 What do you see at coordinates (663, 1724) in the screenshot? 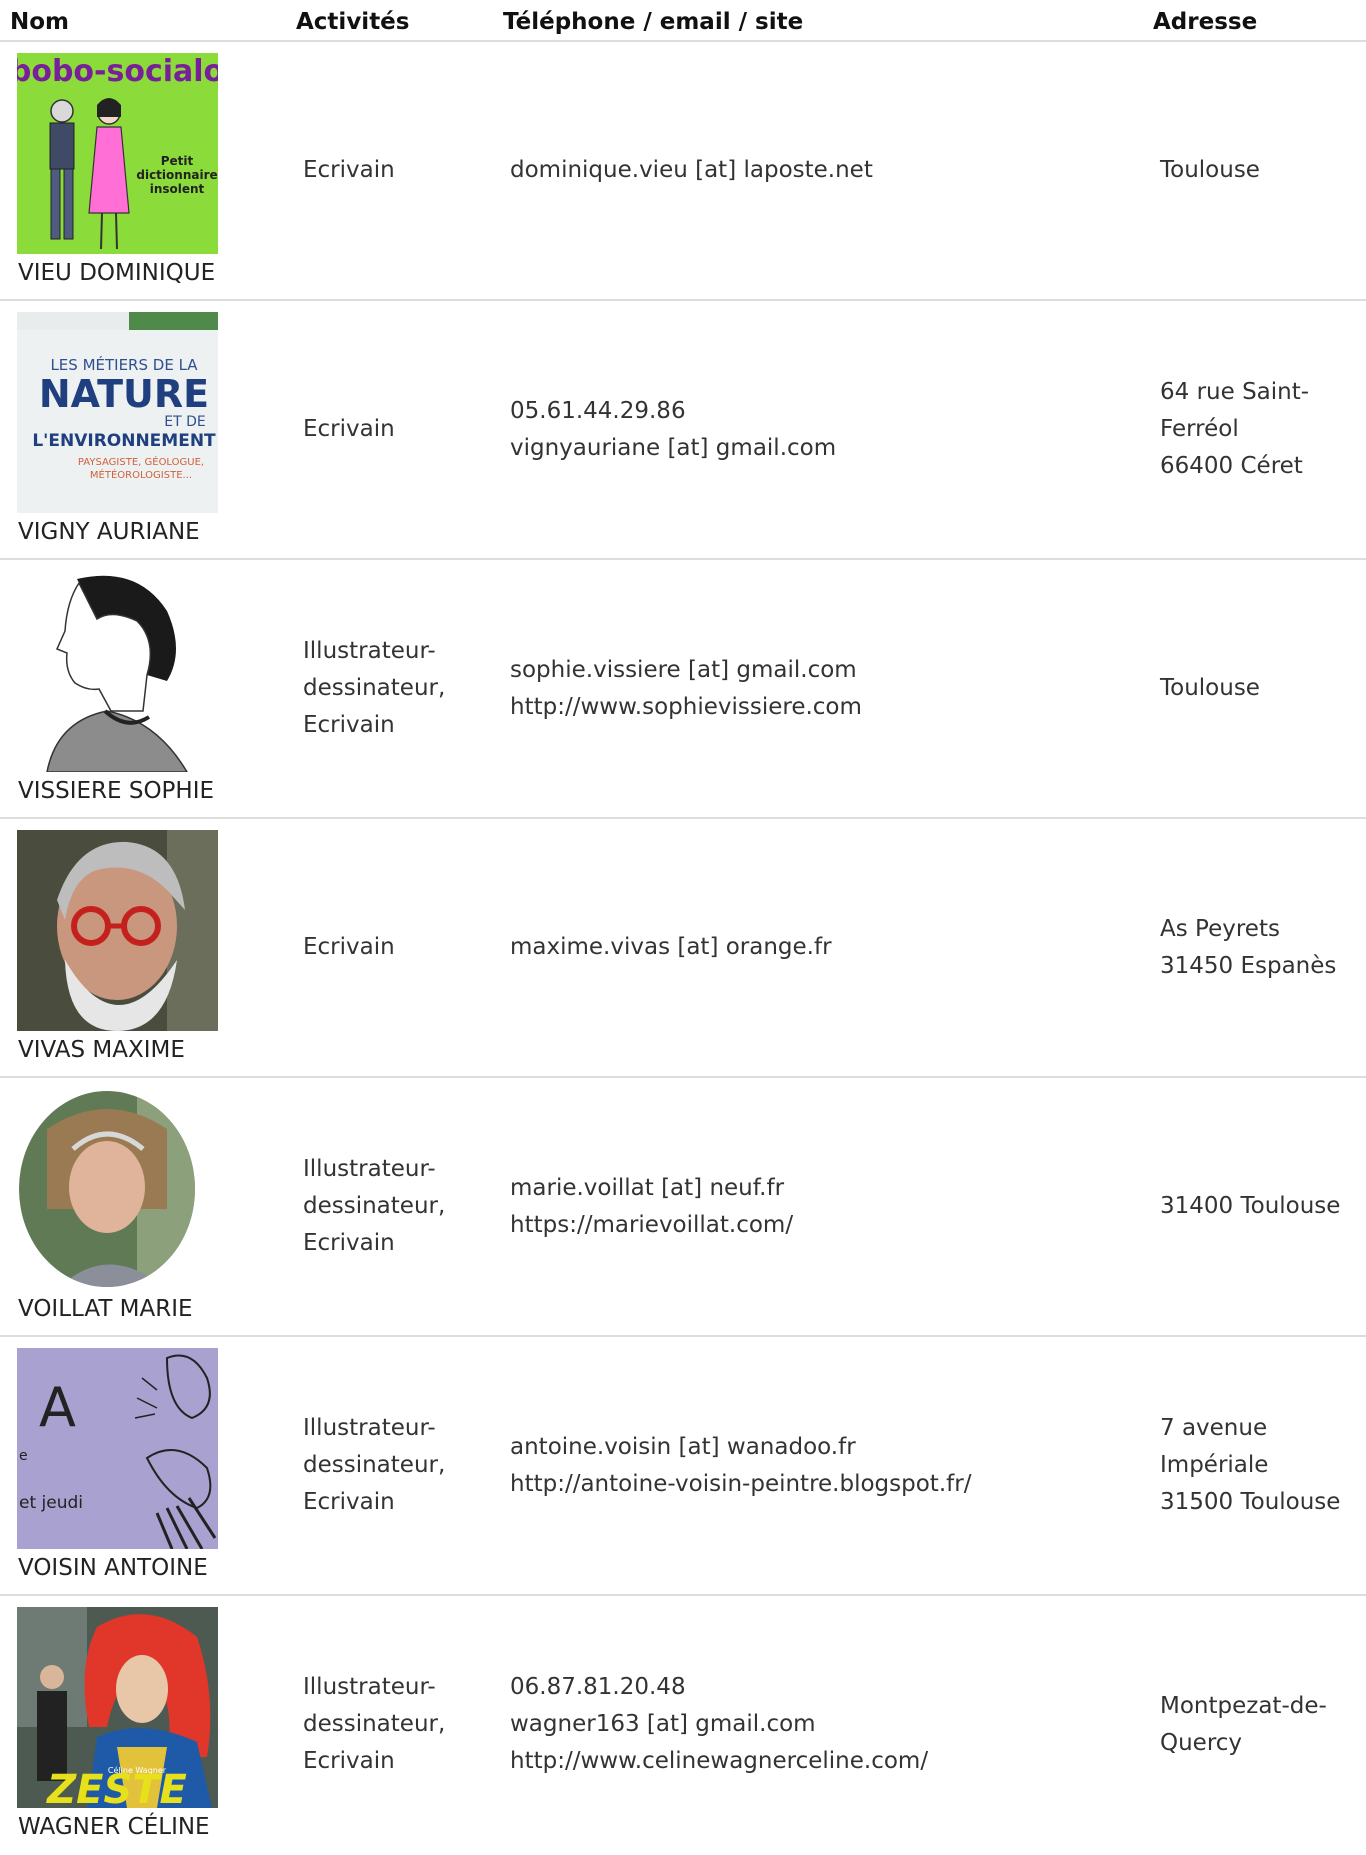
I see `contact-email: wagner163 [at] gmail.com` at bounding box center [663, 1724].